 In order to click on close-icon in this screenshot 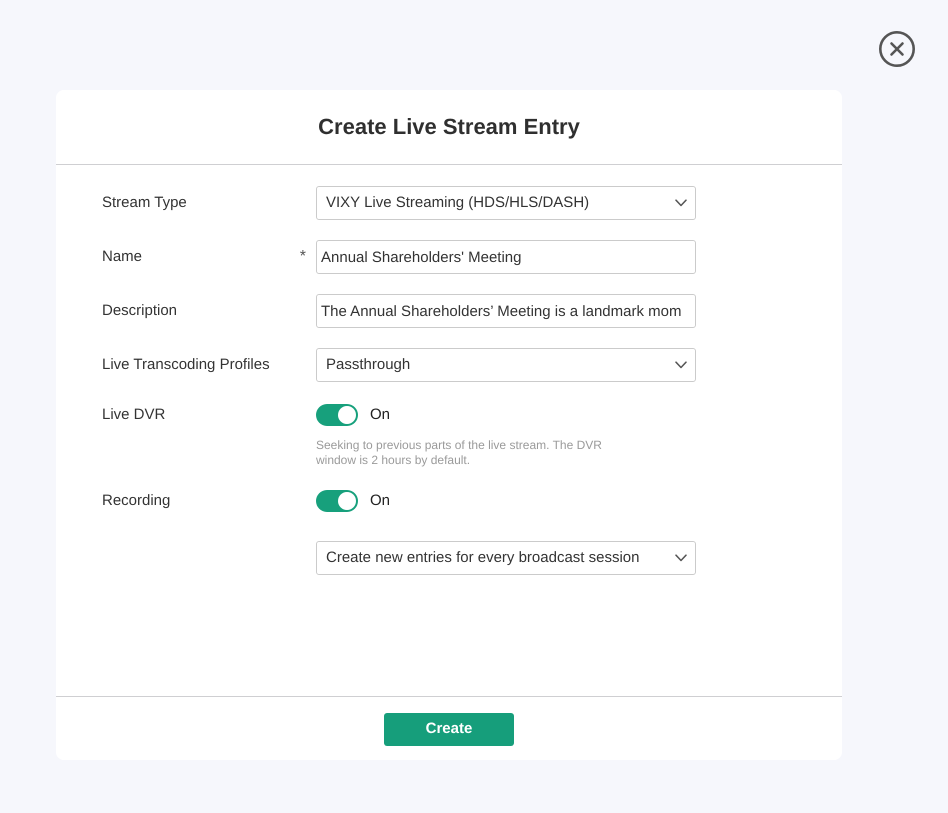, I will do `click(897, 49)`.